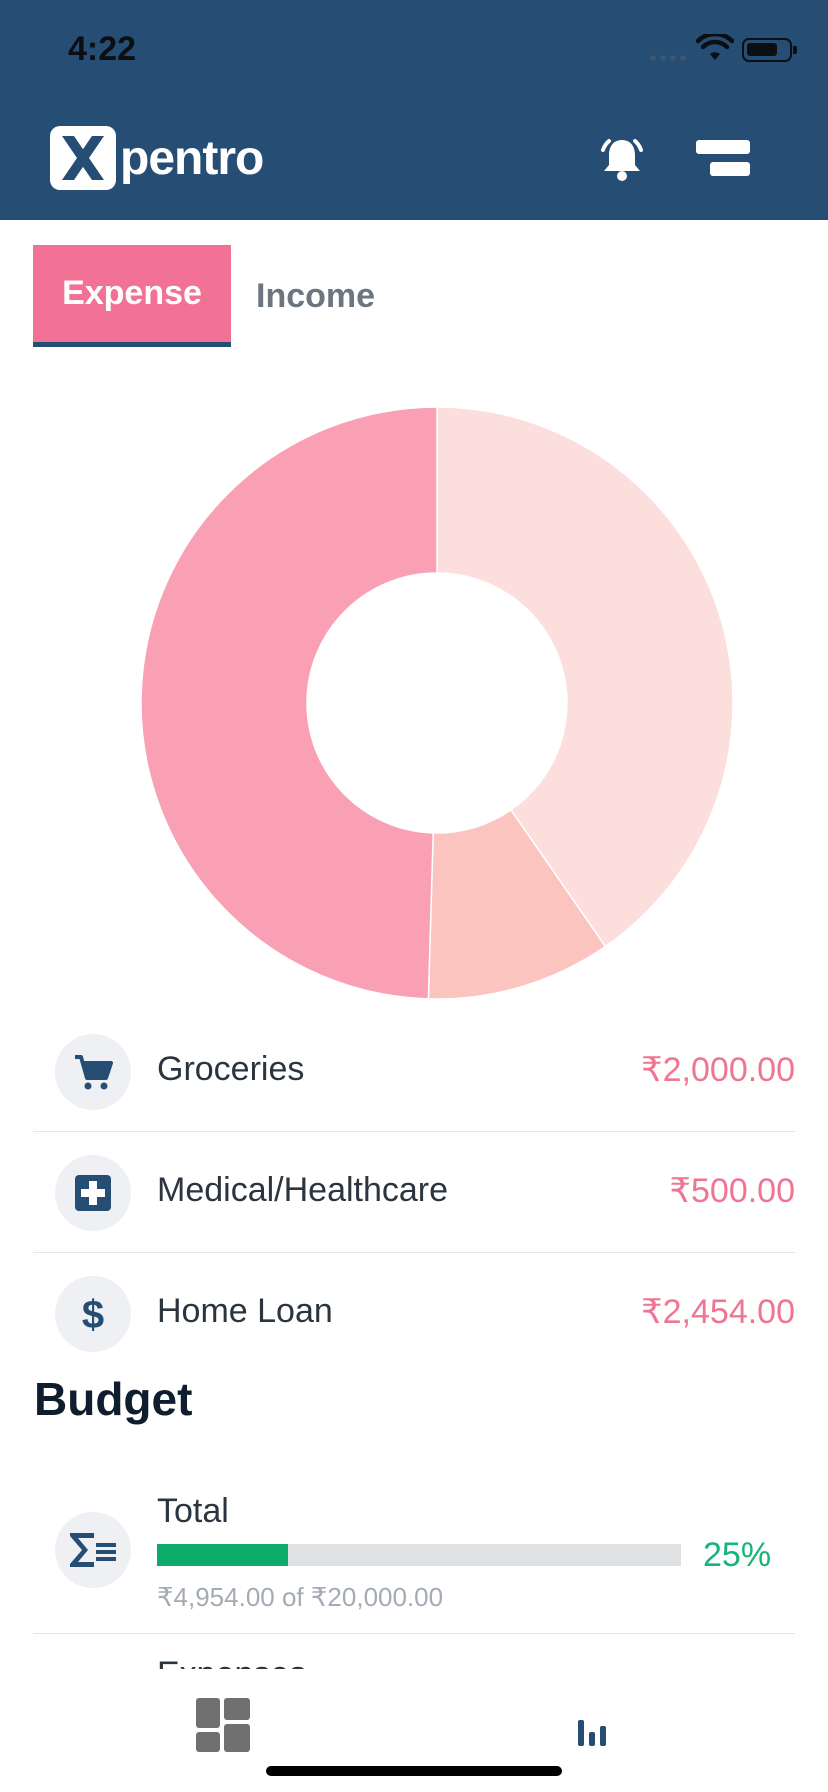  I want to click on tab-income: Income, so click(315, 296).